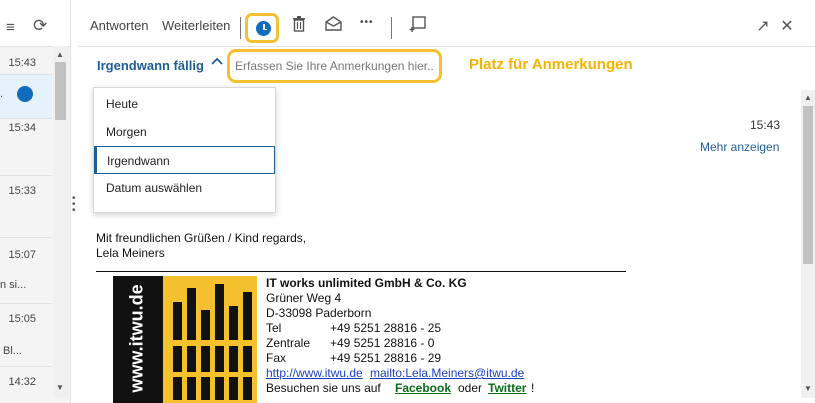 The width and height of the screenshot is (815, 403). Describe the element at coordinates (423, 388) in the screenshot. I see `facebook-link: Facebook` at that location.